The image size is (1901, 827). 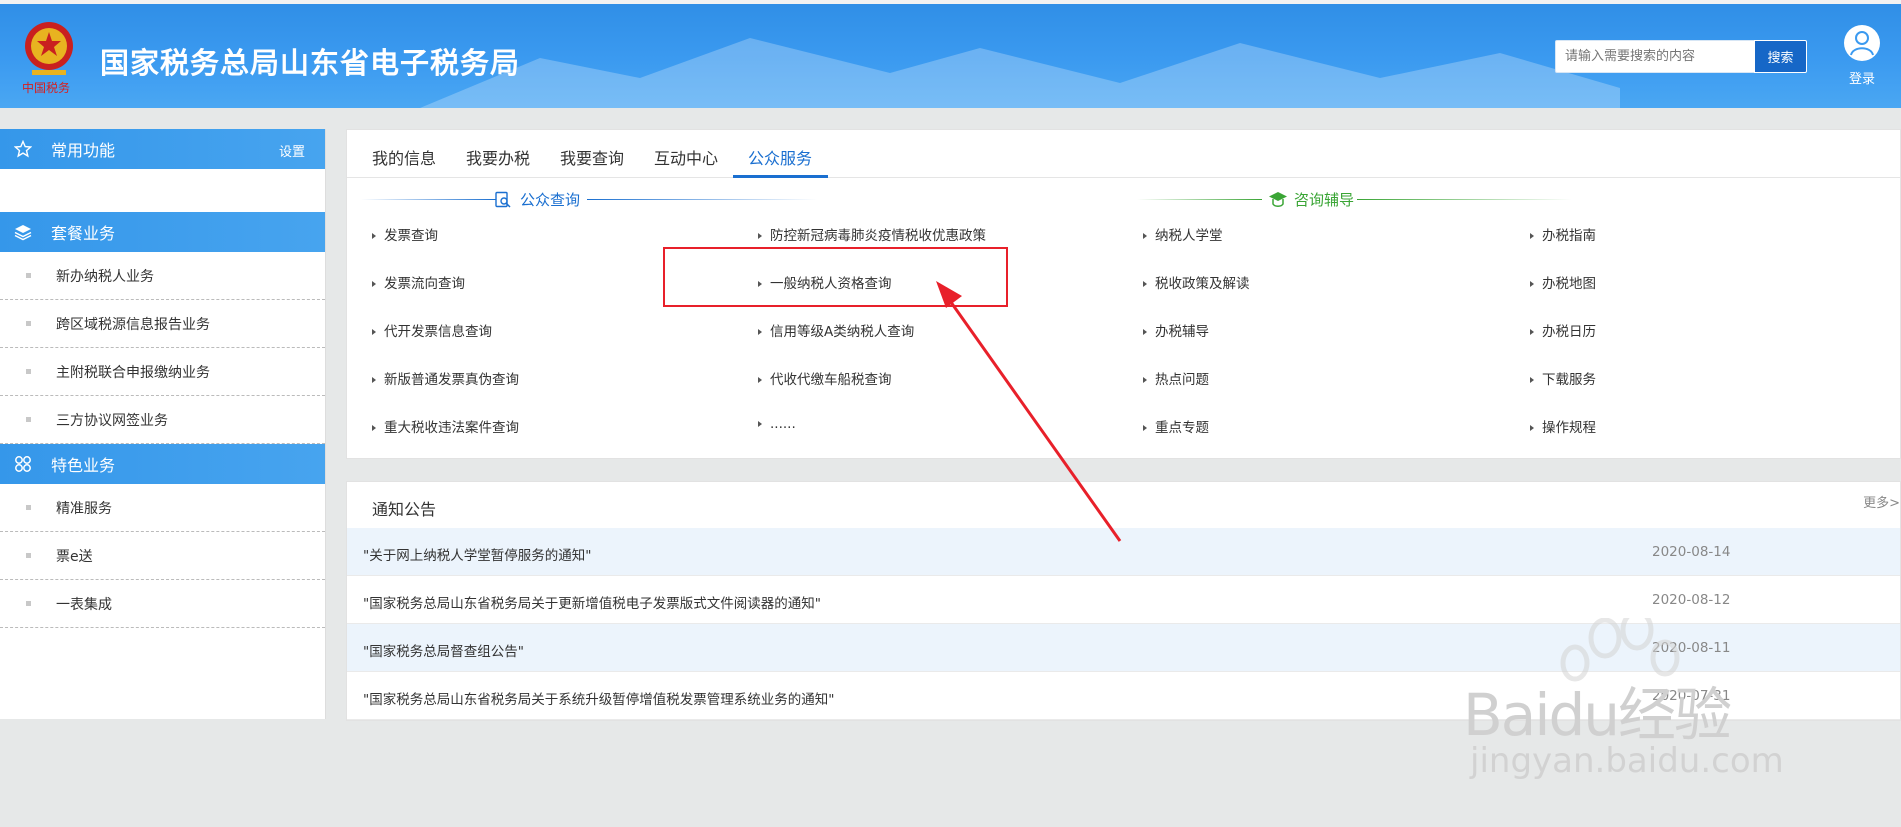 What do you see at coordinates (780, 176) in the screenshot?
I see `active-tab-indicator` at bounding box center [780, 176].